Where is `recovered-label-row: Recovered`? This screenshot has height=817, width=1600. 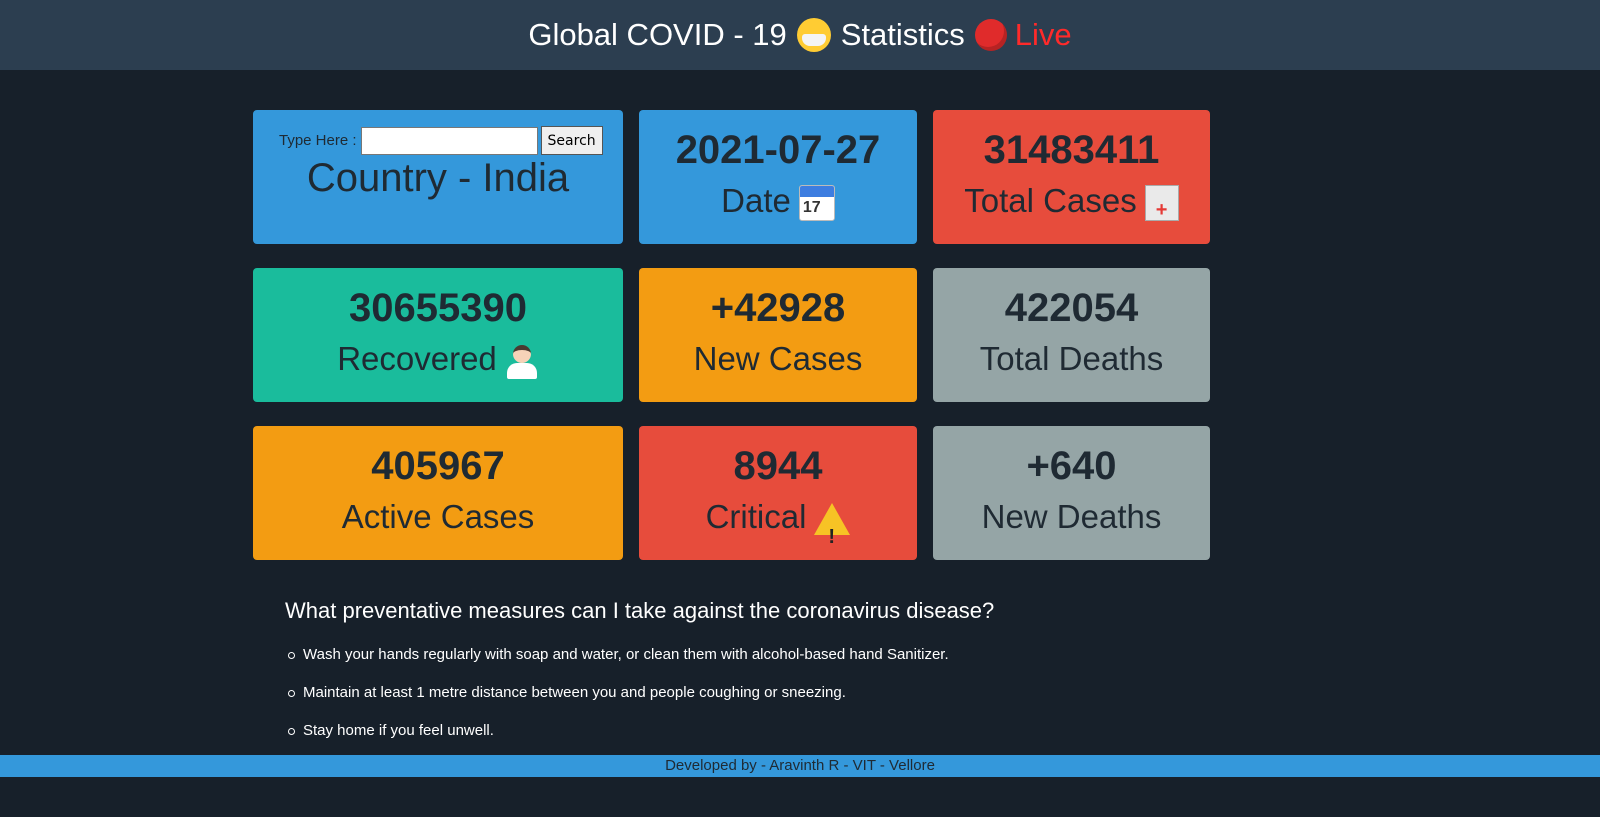 recovered-label-row: Recovered is located at coordinates (438, 359).